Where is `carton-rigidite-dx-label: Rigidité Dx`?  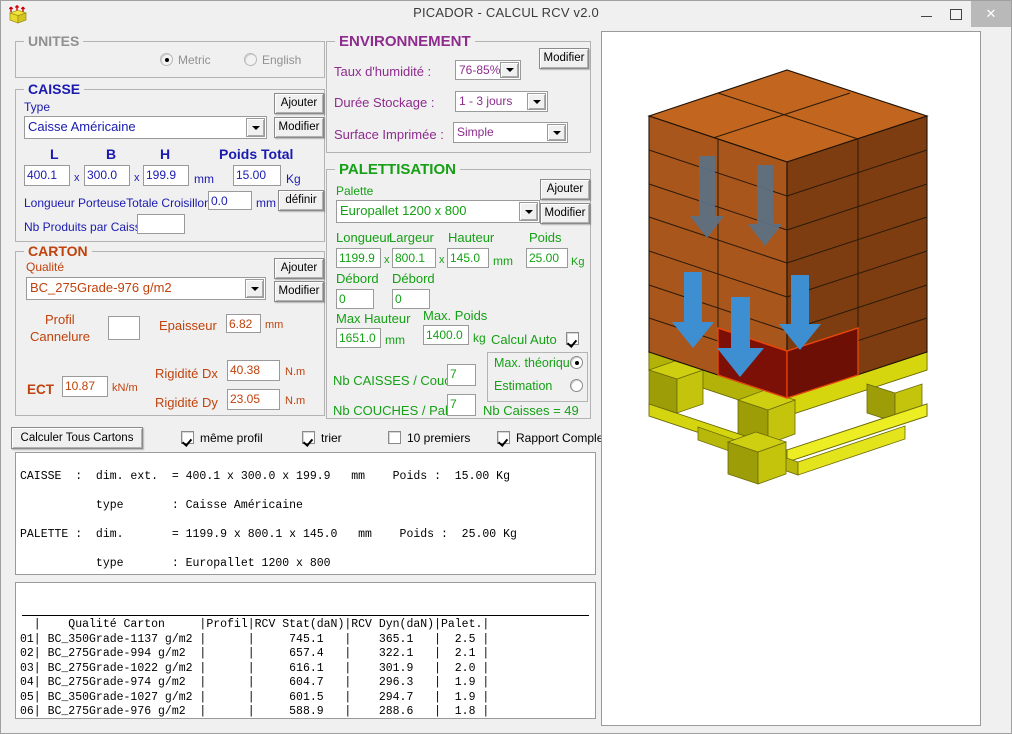 carton-rigidite-dx-label: Rigidité Dx is located at coordinates (186, 373).